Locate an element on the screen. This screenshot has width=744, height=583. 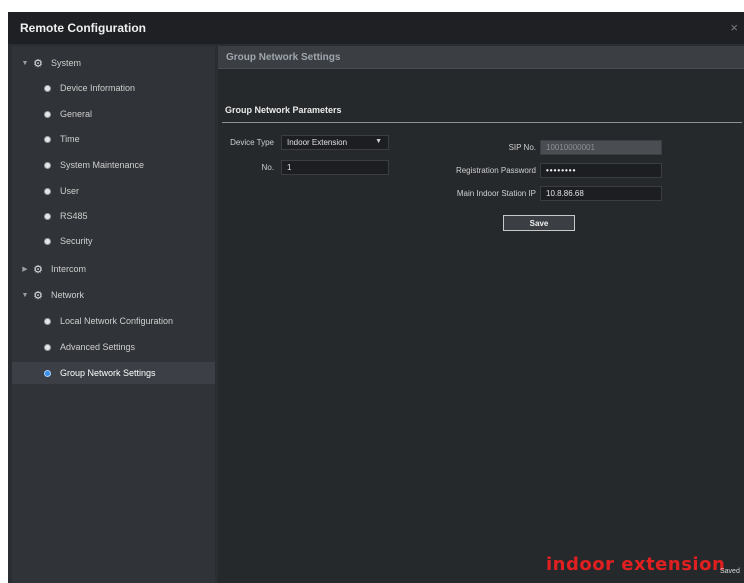
no-label: No. is located at coordinates (267, 167).